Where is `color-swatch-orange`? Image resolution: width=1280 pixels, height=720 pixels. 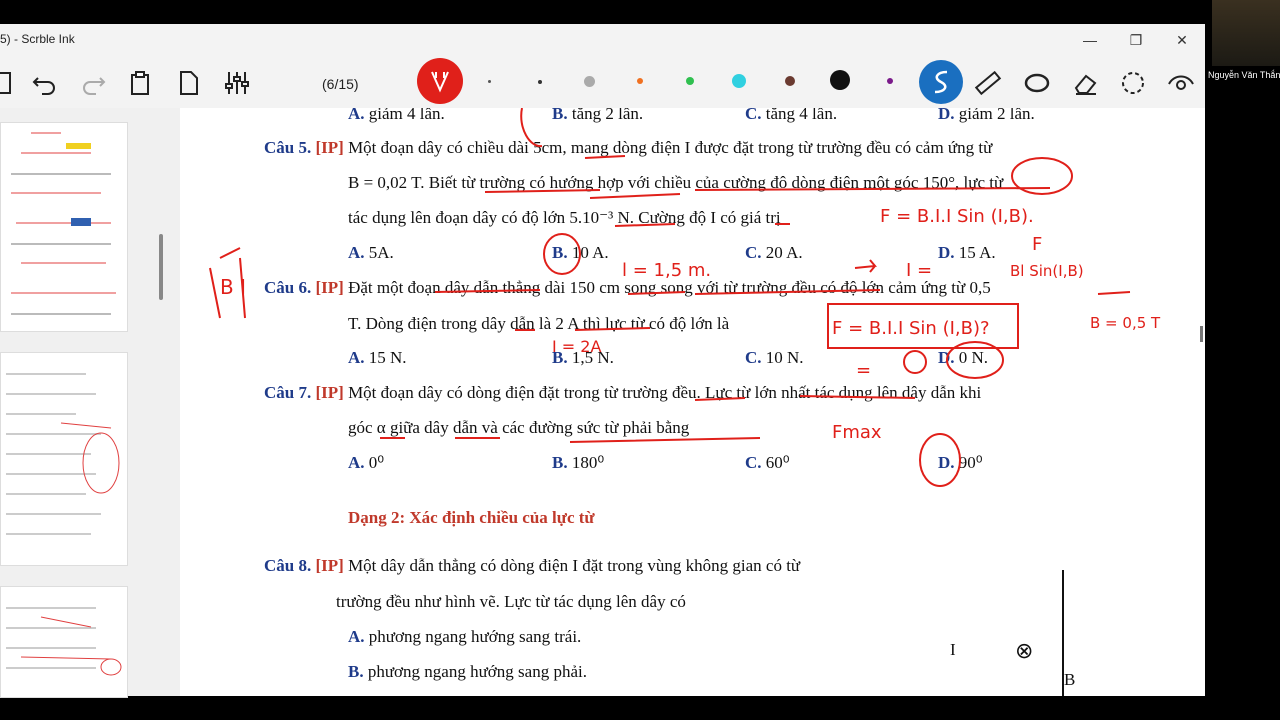 color-swatch-orange is located at coordinates (640, 81).